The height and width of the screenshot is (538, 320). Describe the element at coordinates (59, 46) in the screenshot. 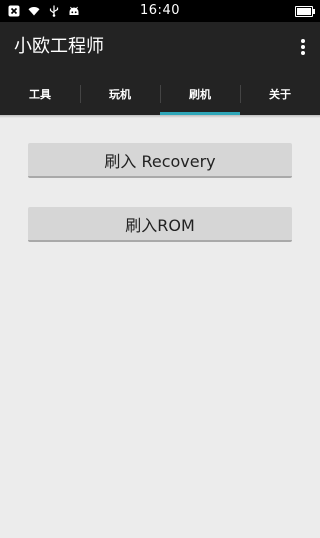

I see `app-title: 小欧工程师` at that location.